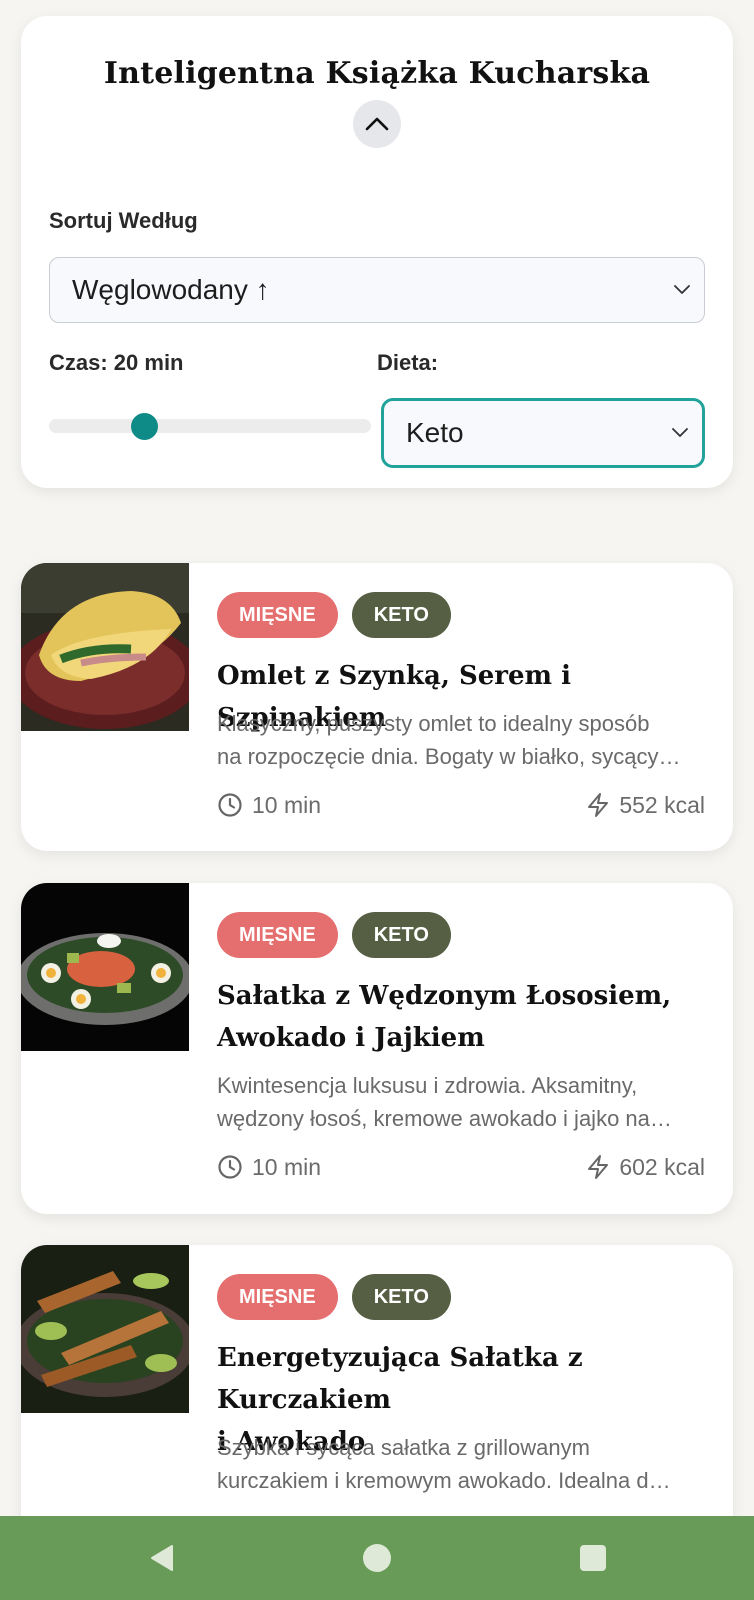 The image size is (754, 1600). I want to click on sort-select: Węglowodany ↑, so click(377, 290).